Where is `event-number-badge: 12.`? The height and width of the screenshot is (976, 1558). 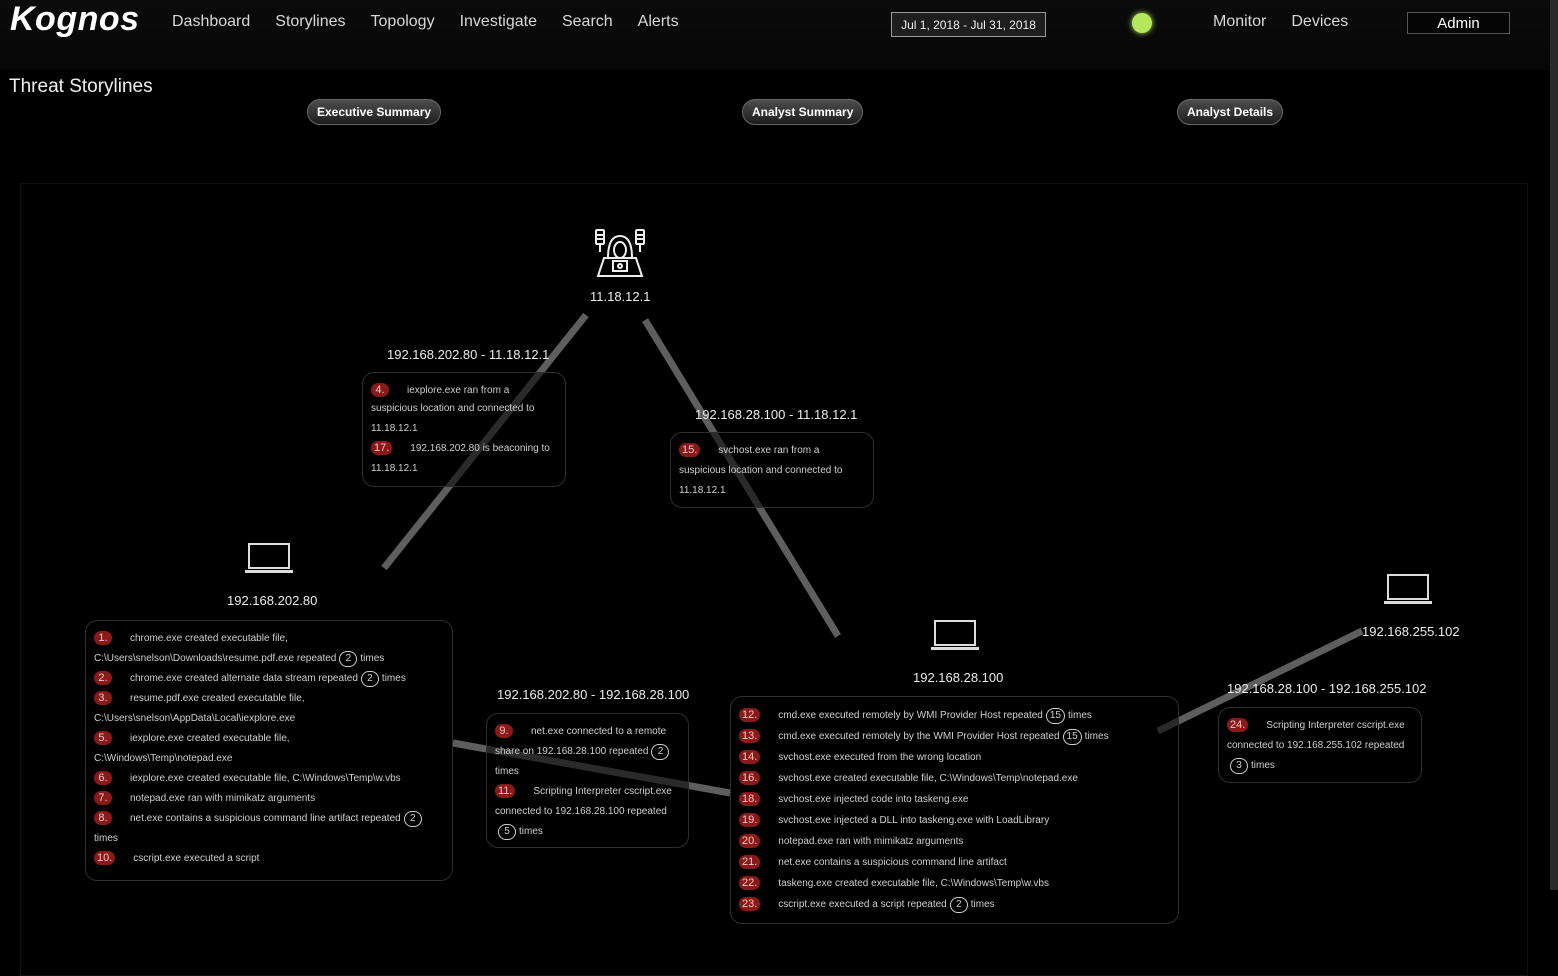
event-number-badge: 12. is located at coordinates (750, 715).